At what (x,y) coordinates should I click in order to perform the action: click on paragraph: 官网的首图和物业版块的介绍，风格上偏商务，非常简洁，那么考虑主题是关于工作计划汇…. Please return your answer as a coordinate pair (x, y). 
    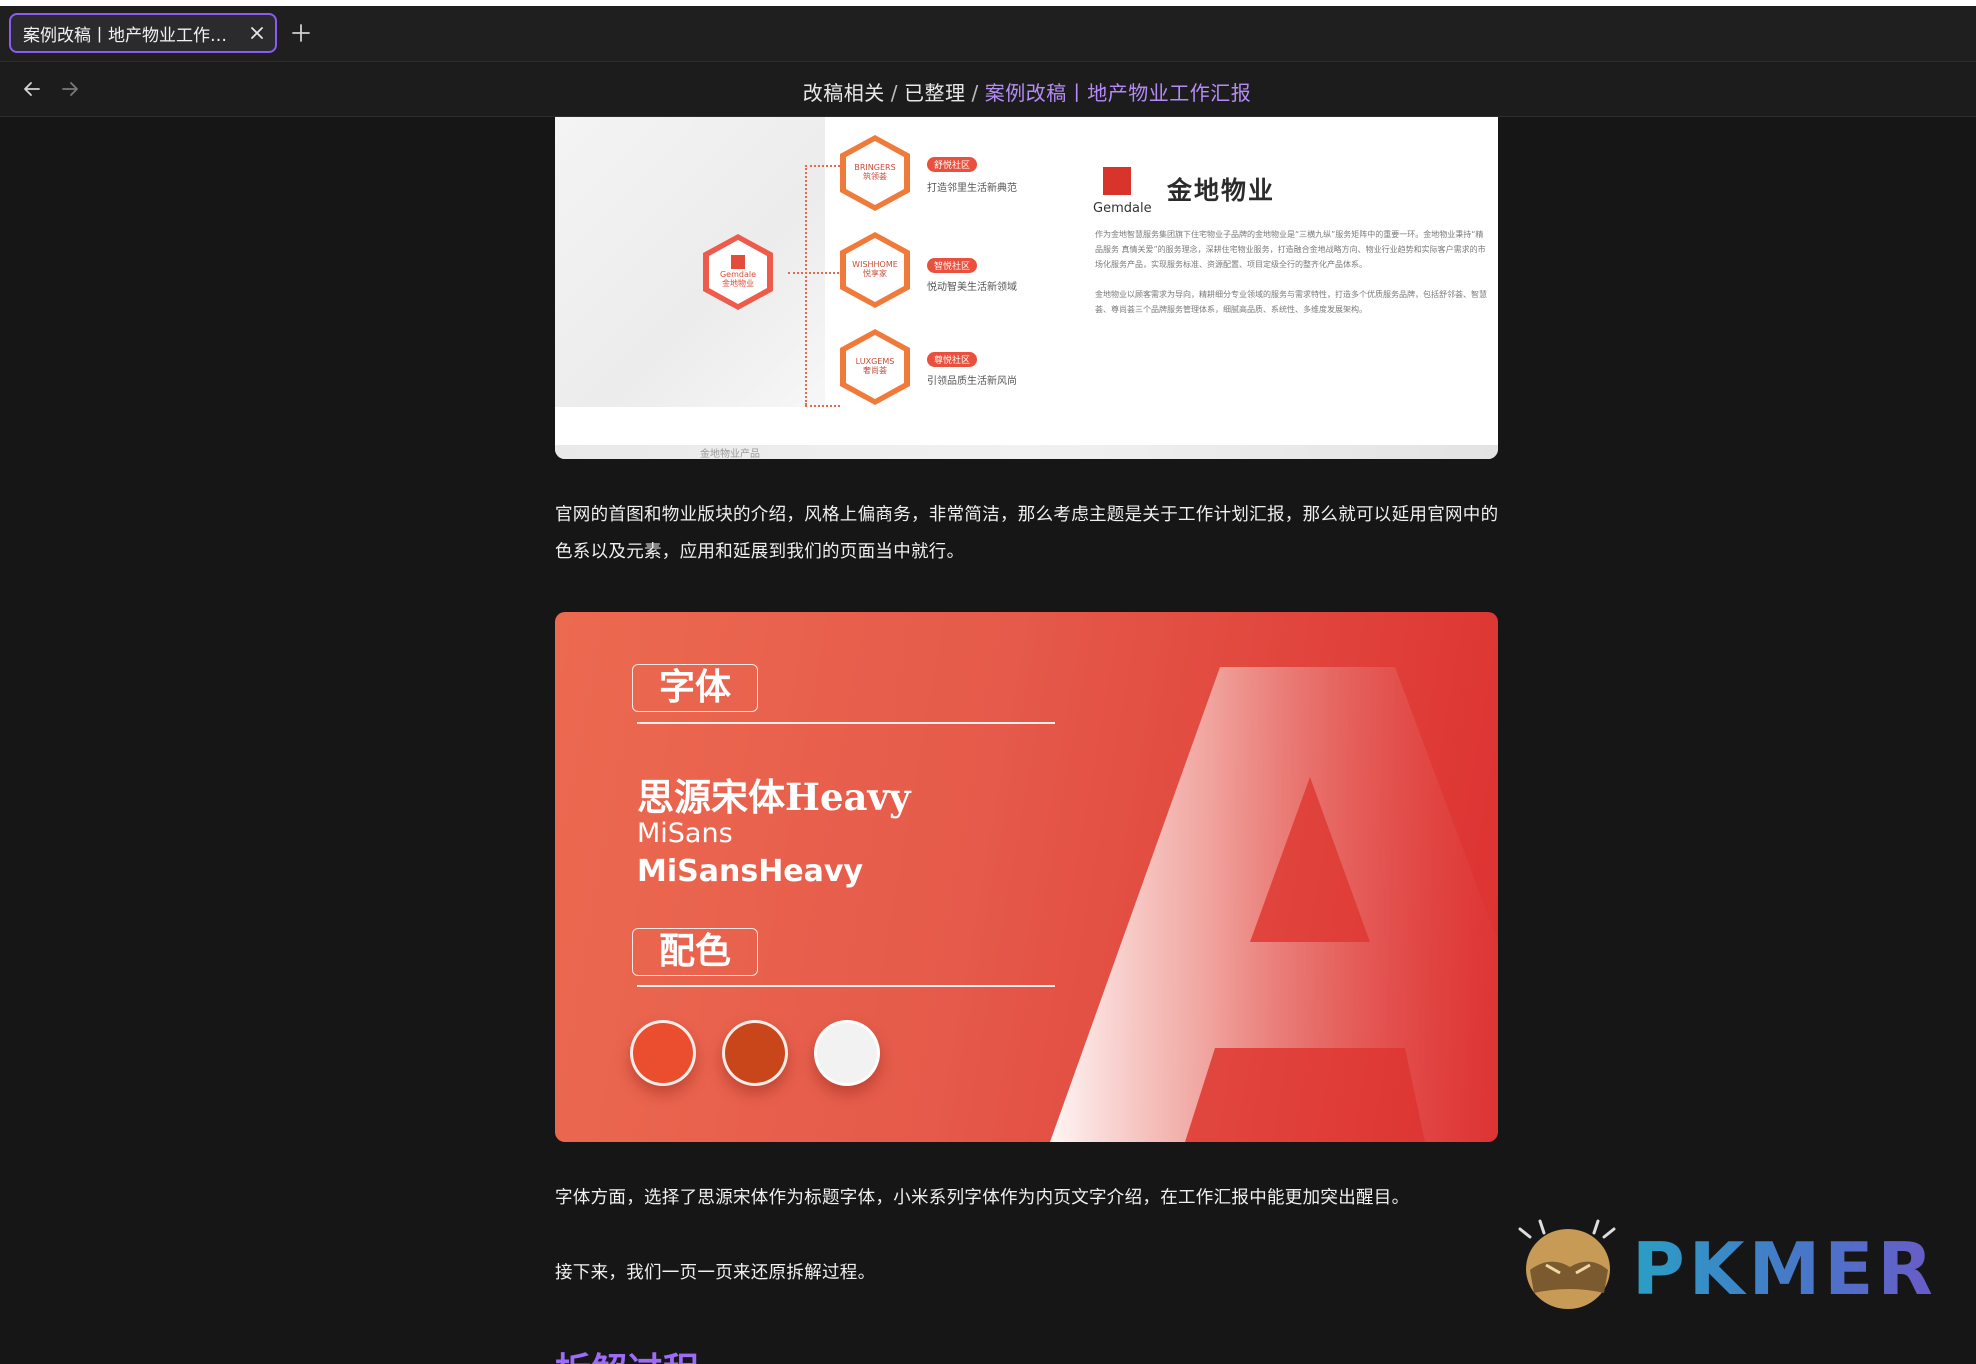
    Looking at the image, I should click on (1027, 533).